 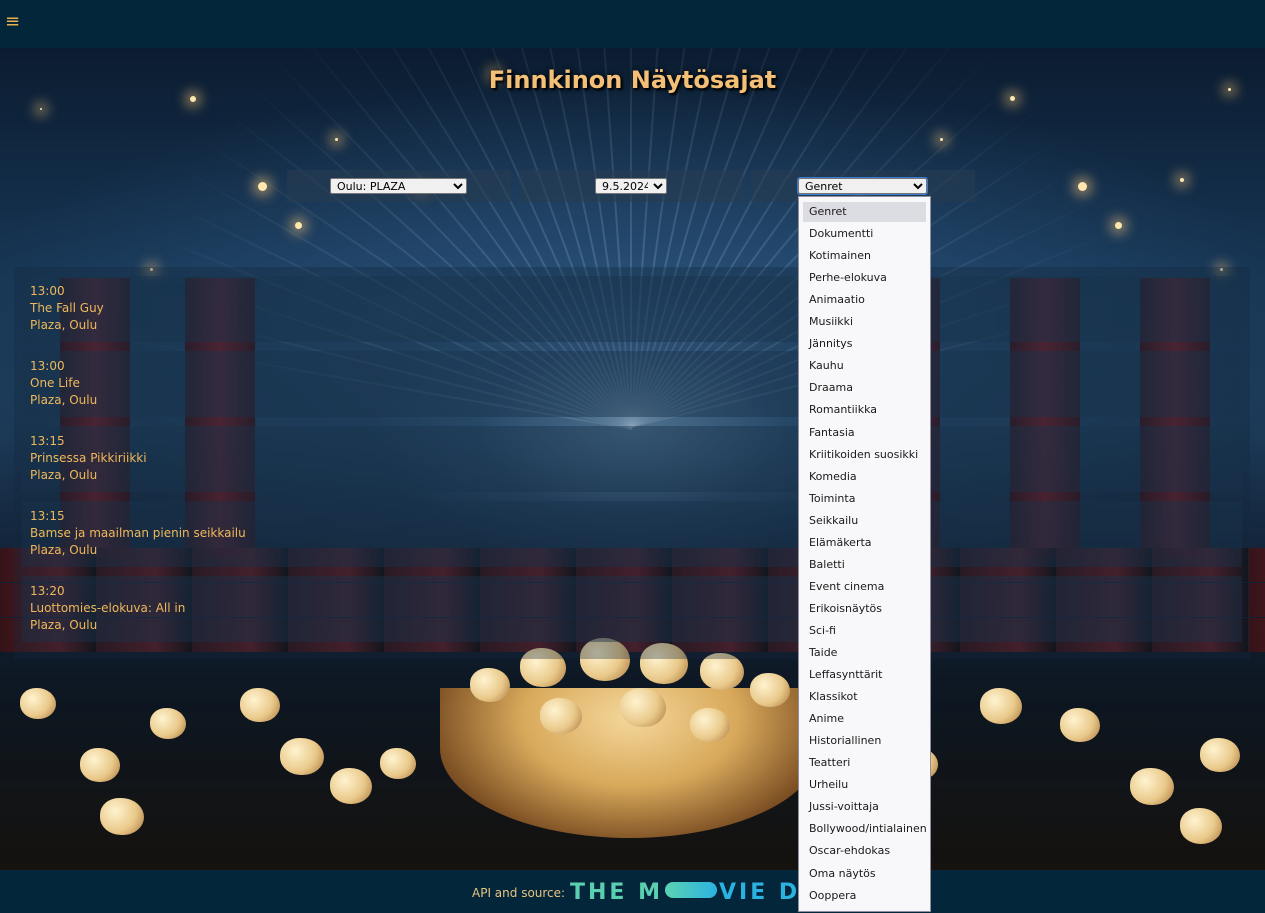 What do you see at coordinates (632, 80) in the screenshot?
I see `page-title: Finnkinon Näytösajat` at bounding box center [632, 80].